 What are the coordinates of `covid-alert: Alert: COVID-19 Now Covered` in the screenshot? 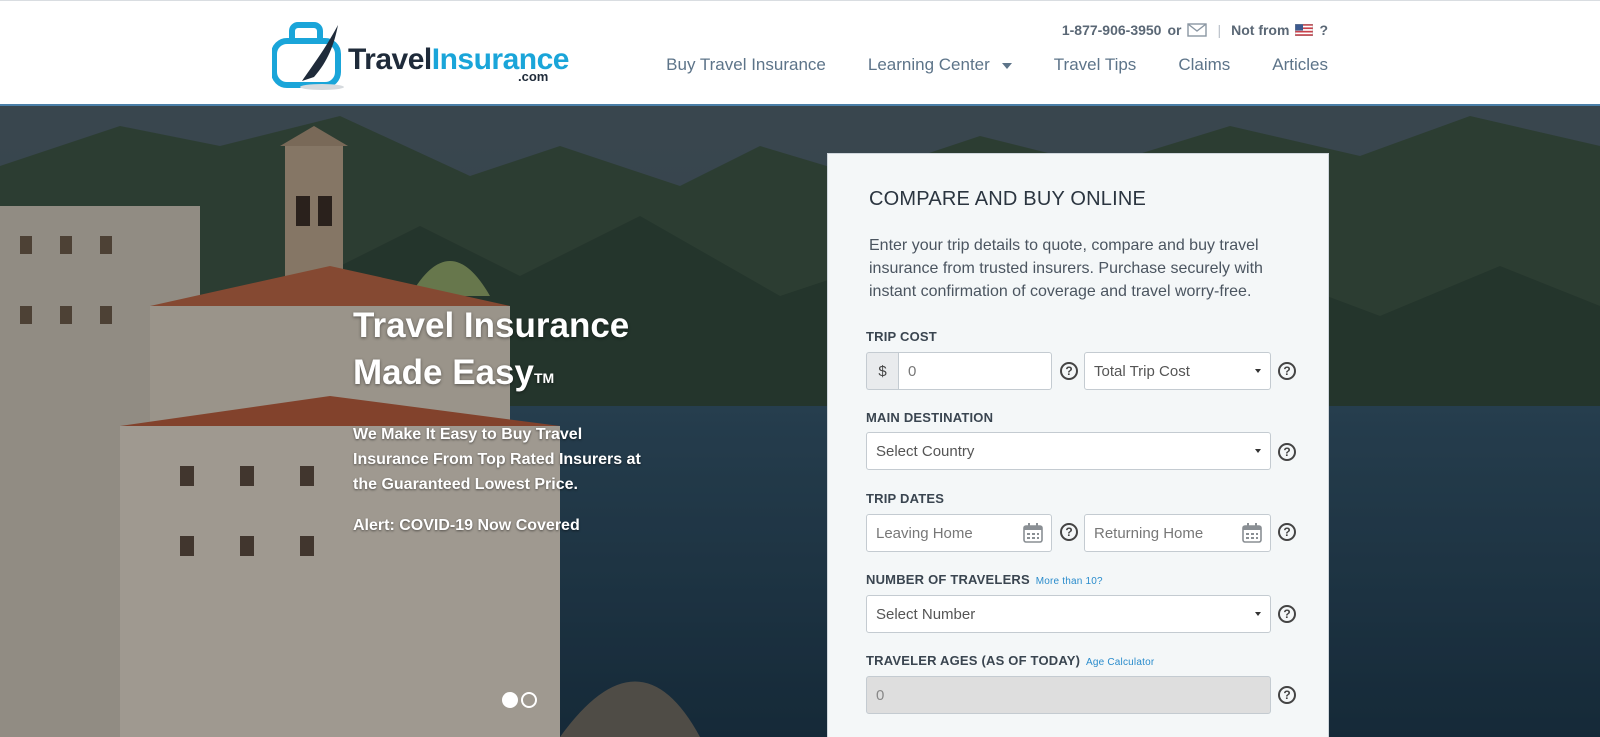 It's located at (466, 525).